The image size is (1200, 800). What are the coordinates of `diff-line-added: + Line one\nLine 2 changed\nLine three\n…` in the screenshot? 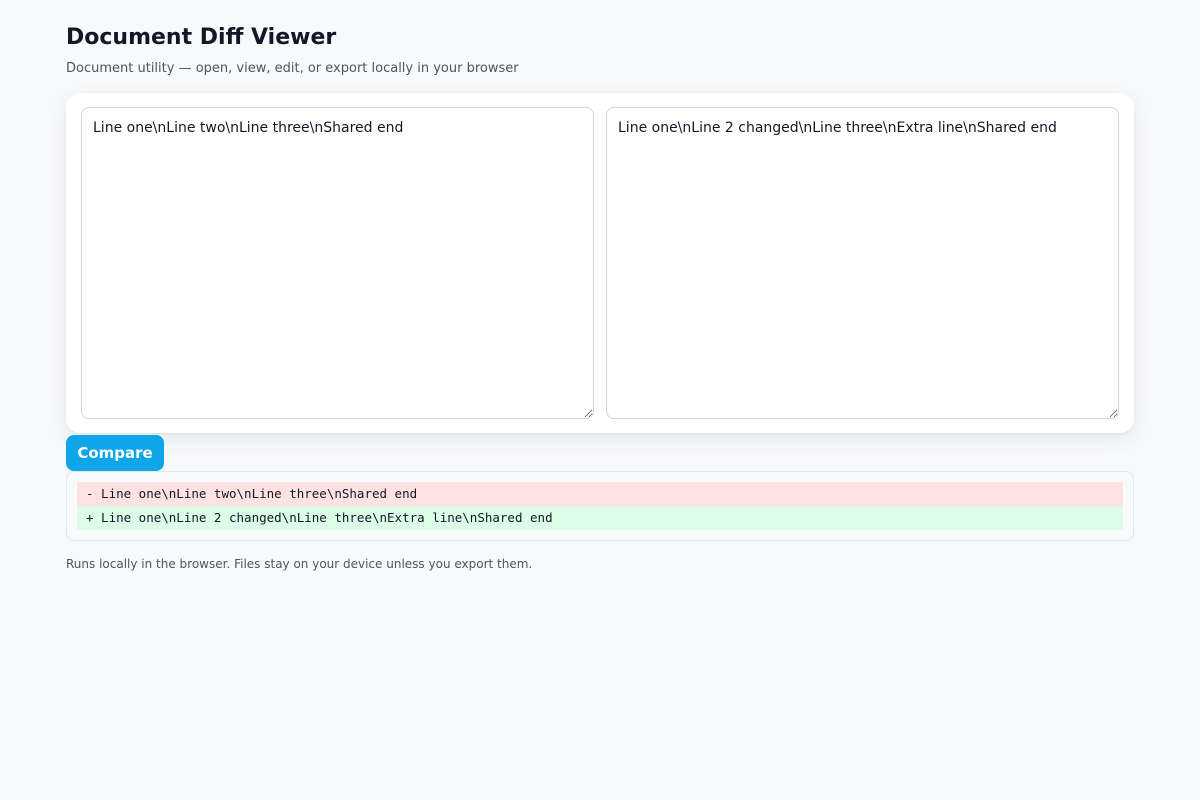 It's located at (600, 518).